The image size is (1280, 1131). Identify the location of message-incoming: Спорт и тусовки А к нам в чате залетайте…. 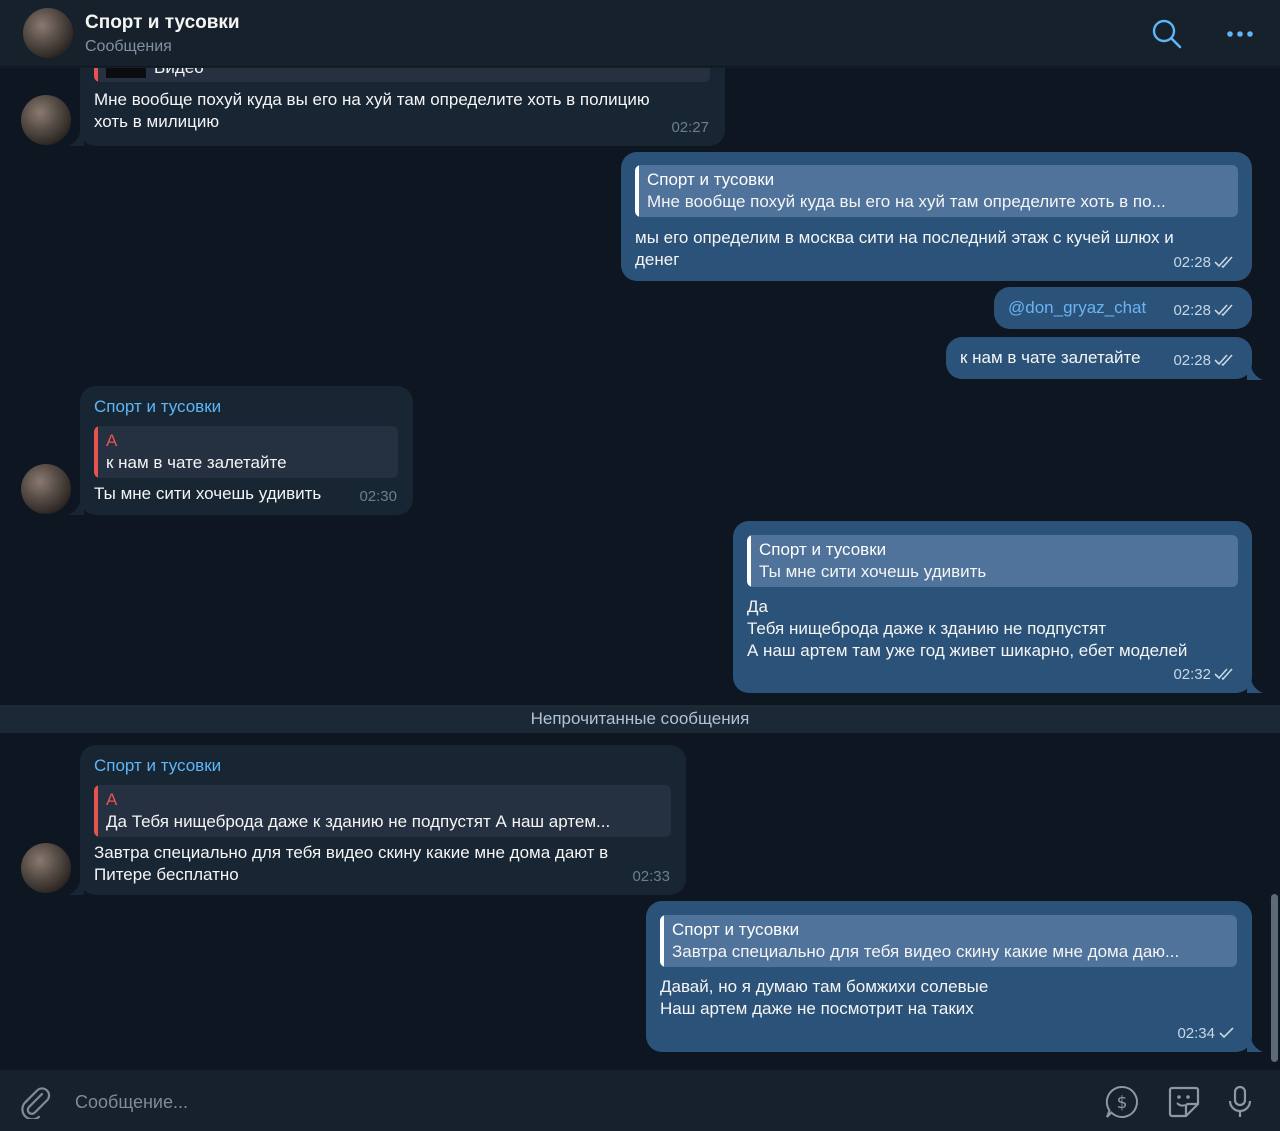
(246, 450).